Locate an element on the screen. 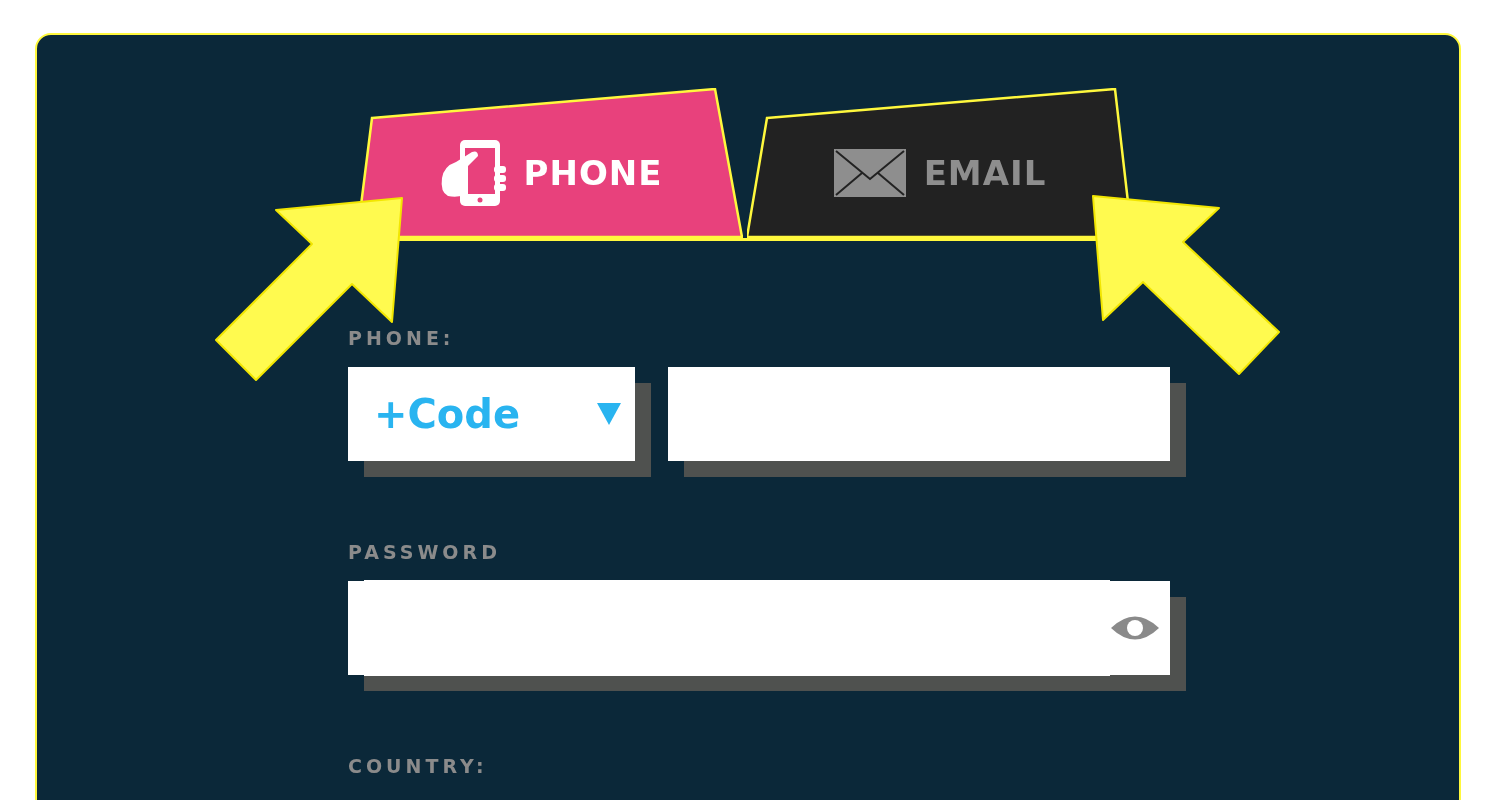  field-label: COUNTRY: is located at coordinates (418, 766).